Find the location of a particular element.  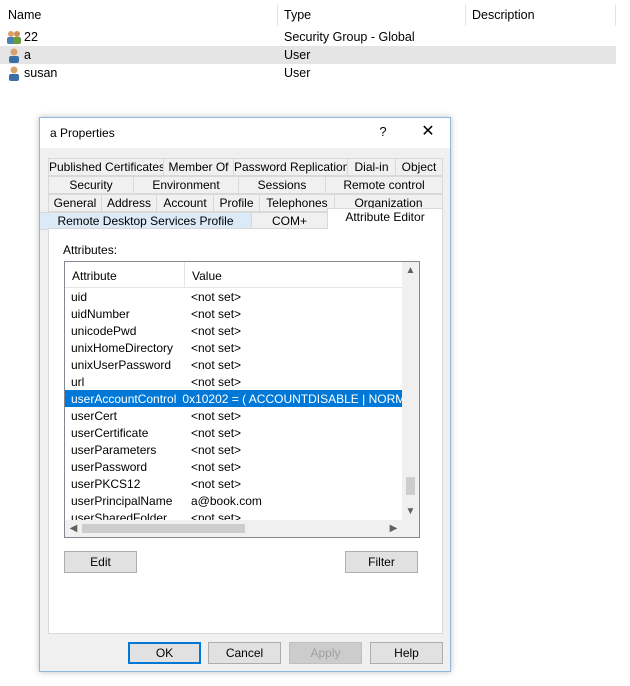

filter-button: Filter is located at coordinates (381, 562).